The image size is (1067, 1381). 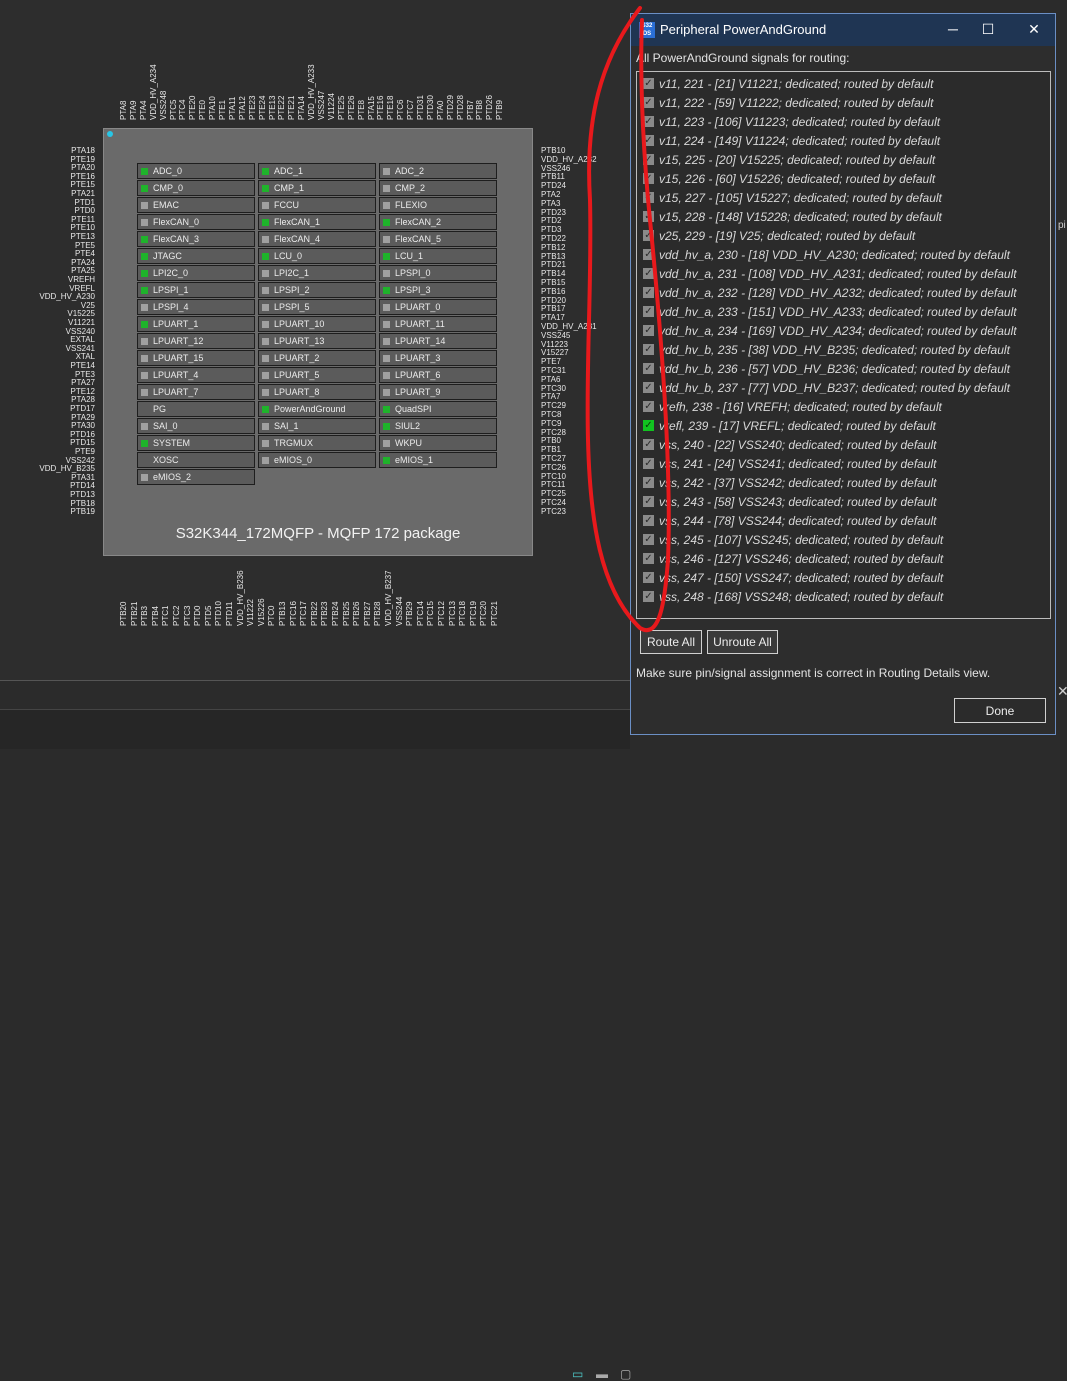 What do you see at coordinates (450, 107) in the screenshot?
I see `pin-label: PTD29` at bounding box center [450, 107].